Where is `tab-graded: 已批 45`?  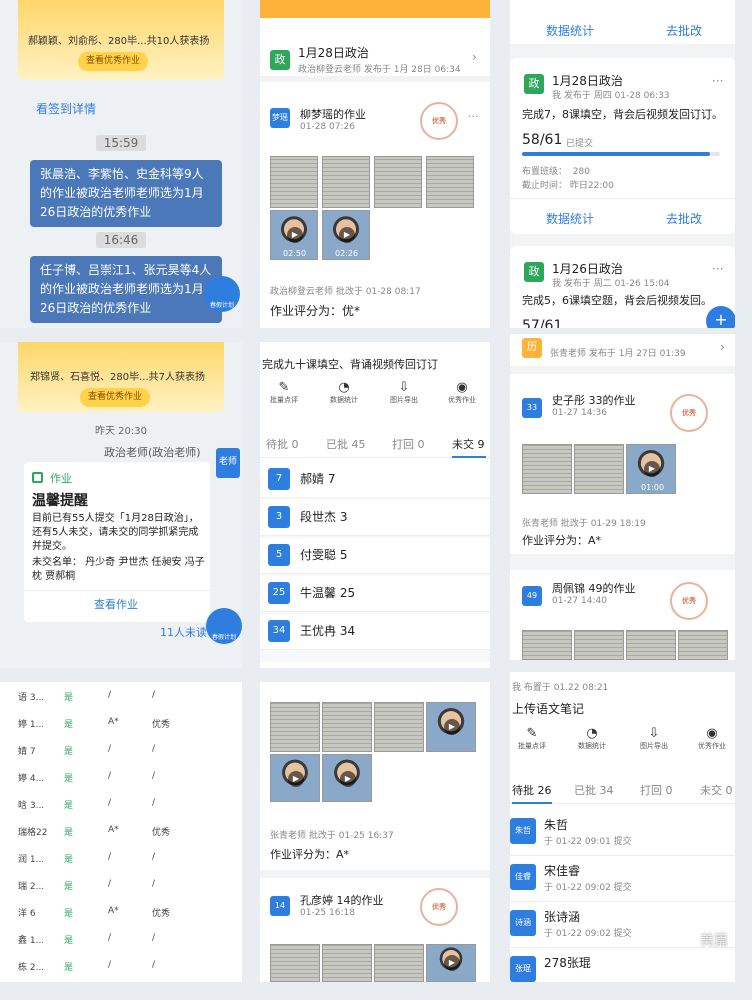
tab-graded: 已批 45 is located at coordinates (346, 444).